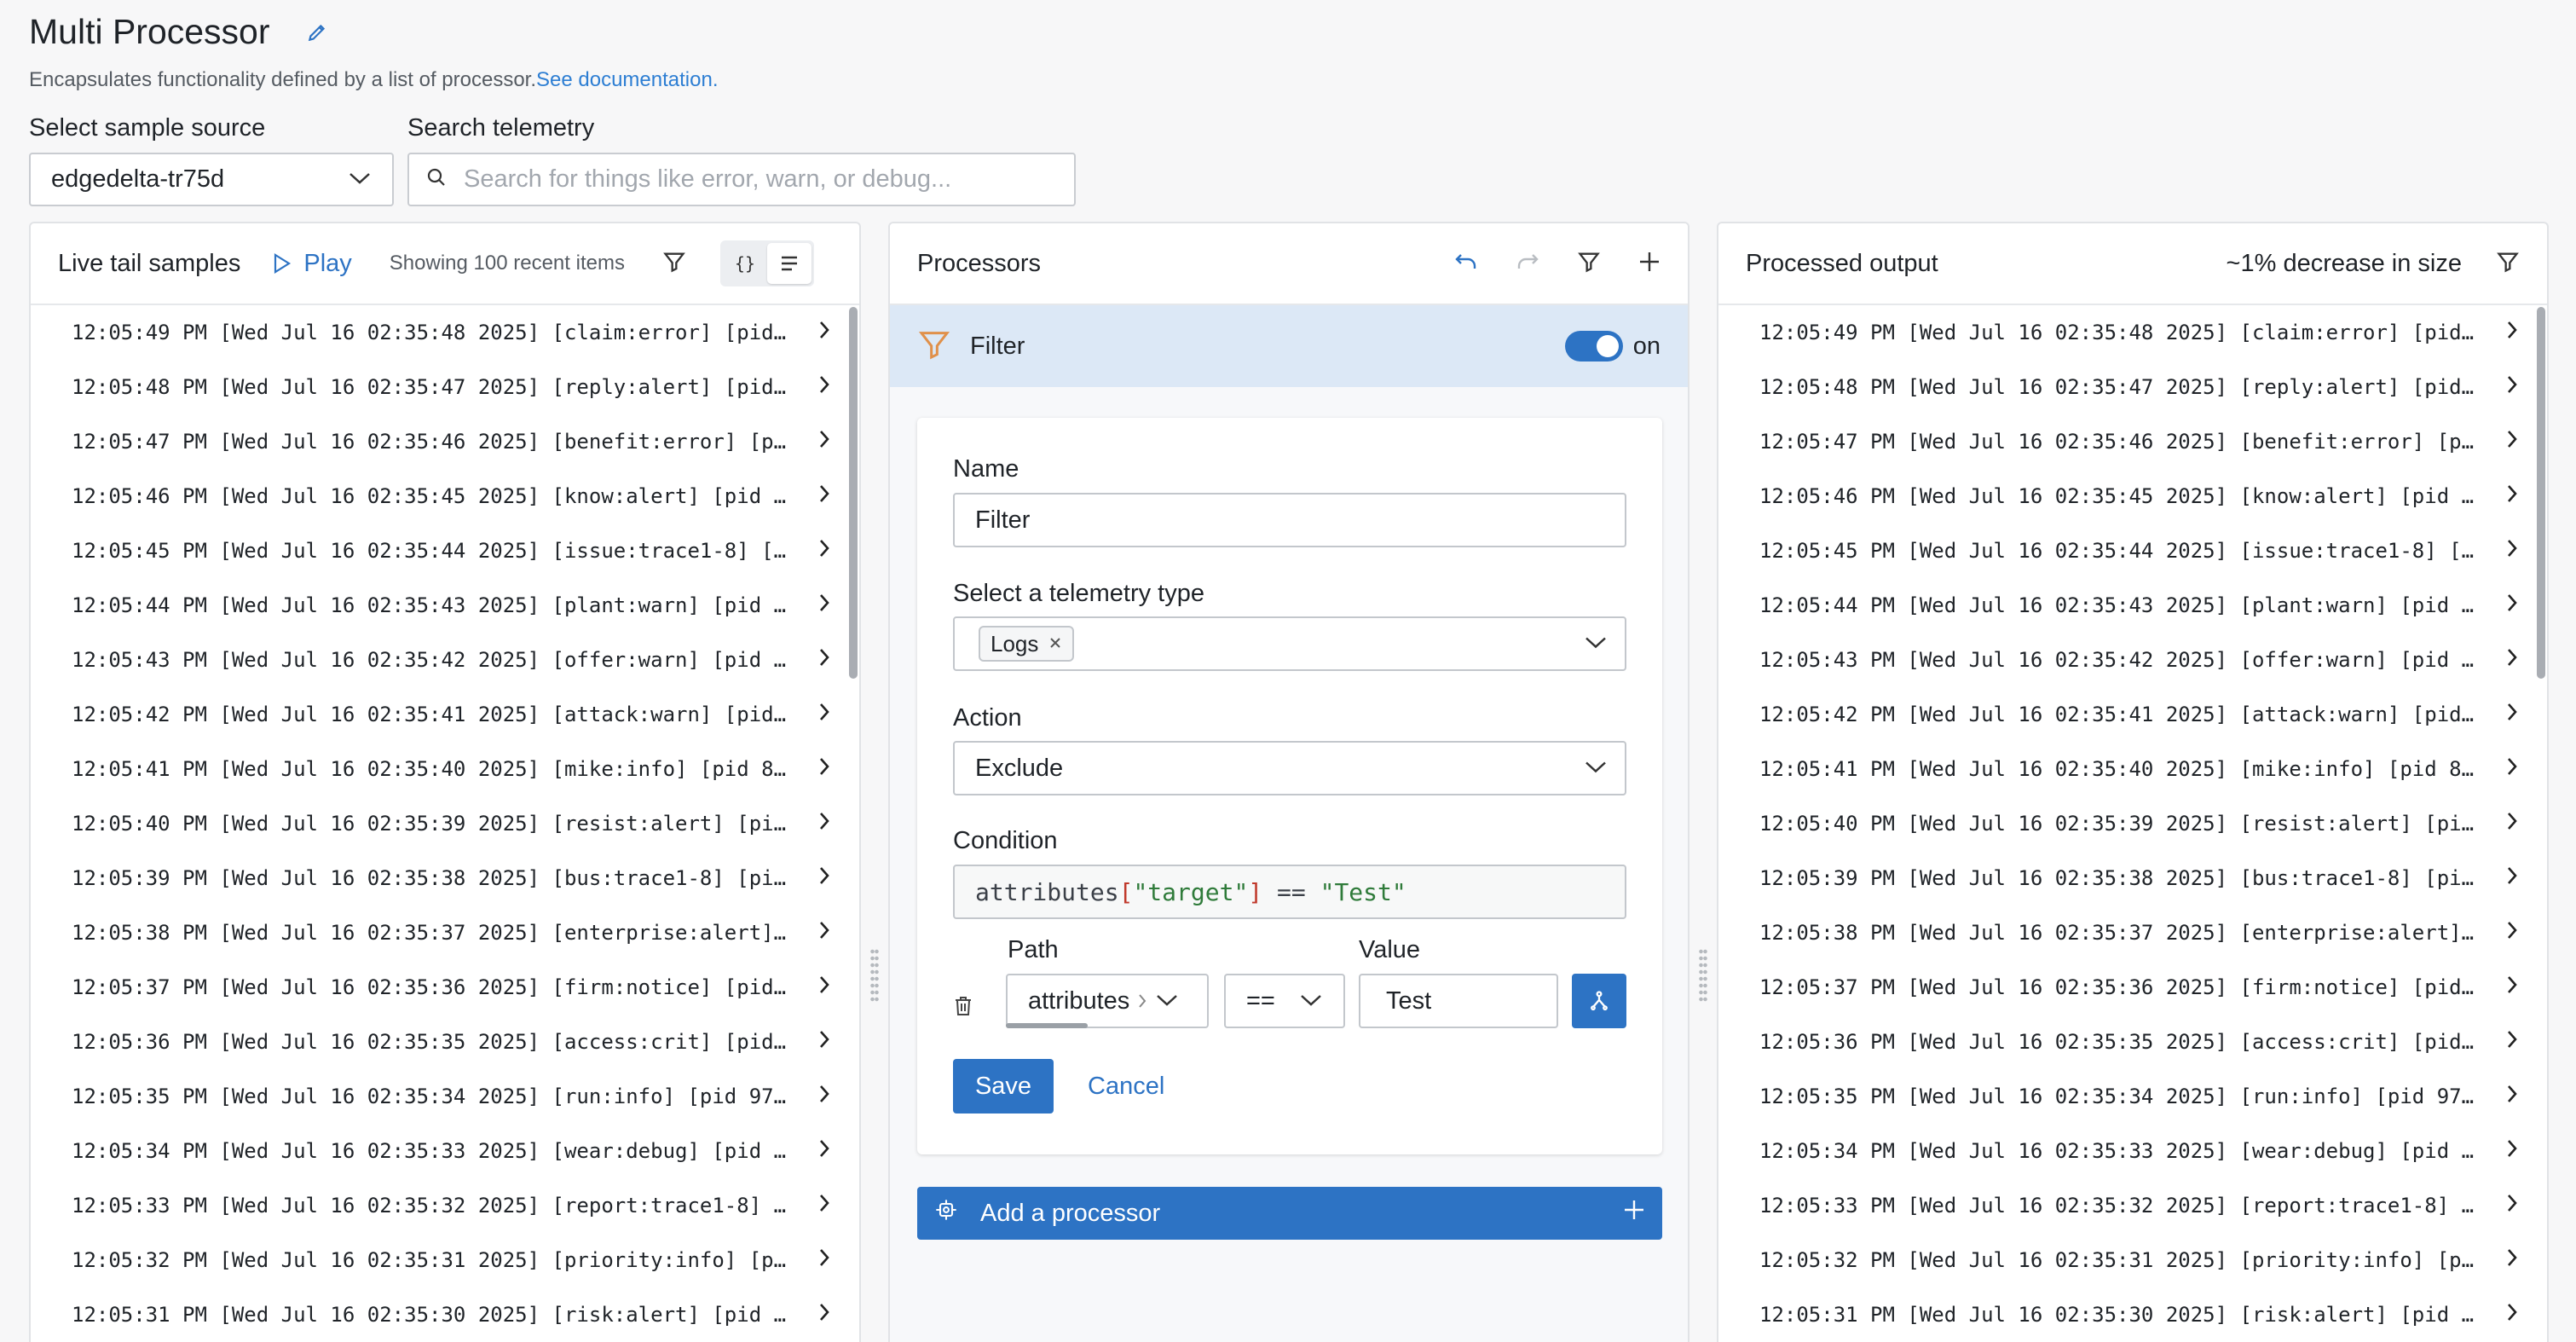 The height and width of the screenshot is (1342, 2576). I want to click on funnel-icon, so click(934, 346).